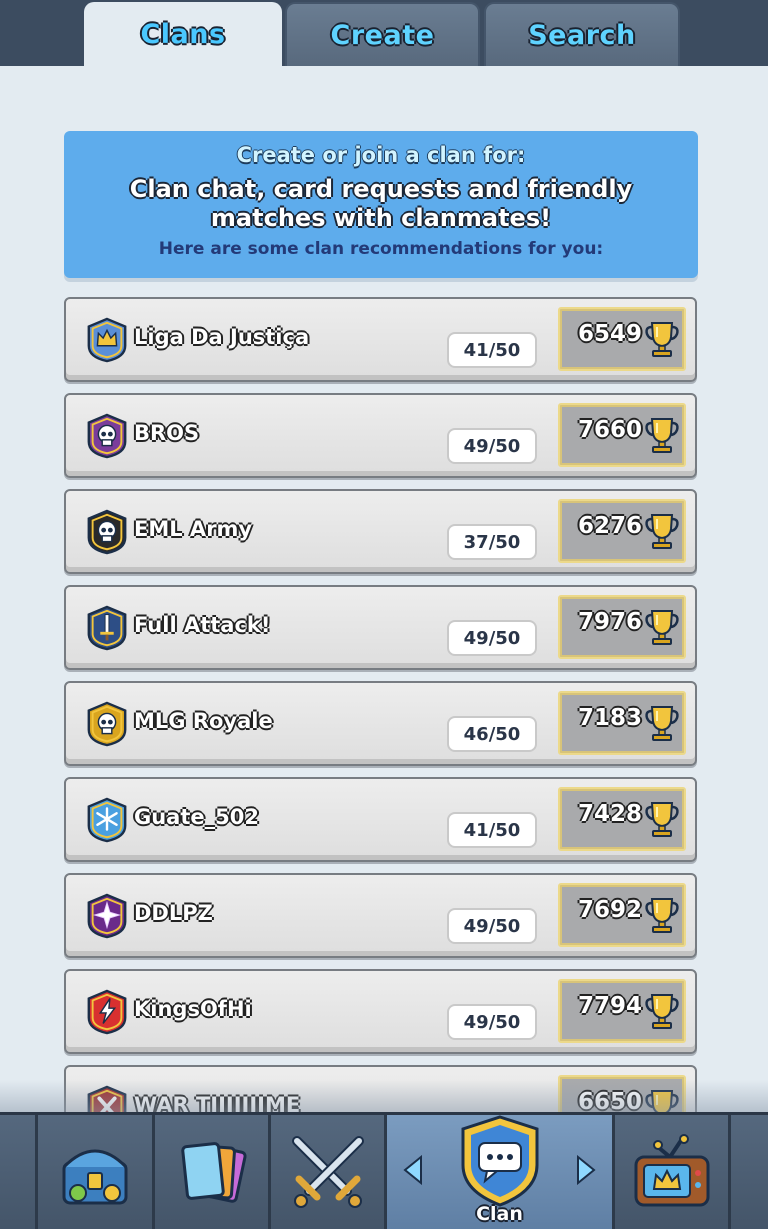  I want to click on clan-trophy-box: 7794, so click(622, 1011).